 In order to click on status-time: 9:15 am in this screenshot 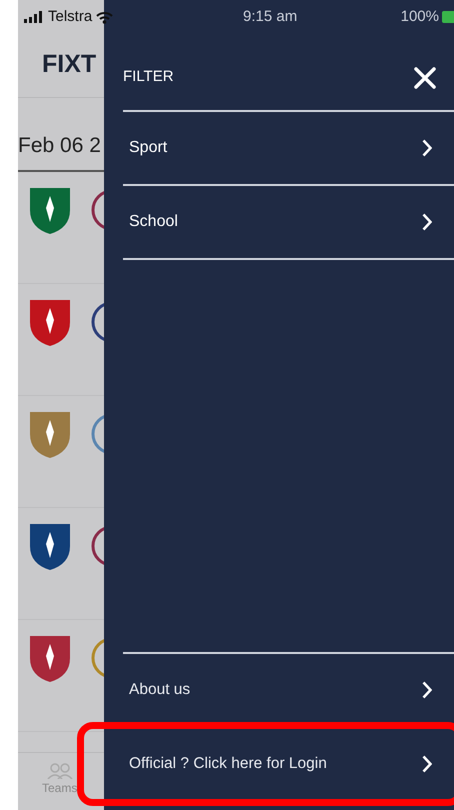, I will do `click(270, 16)`.